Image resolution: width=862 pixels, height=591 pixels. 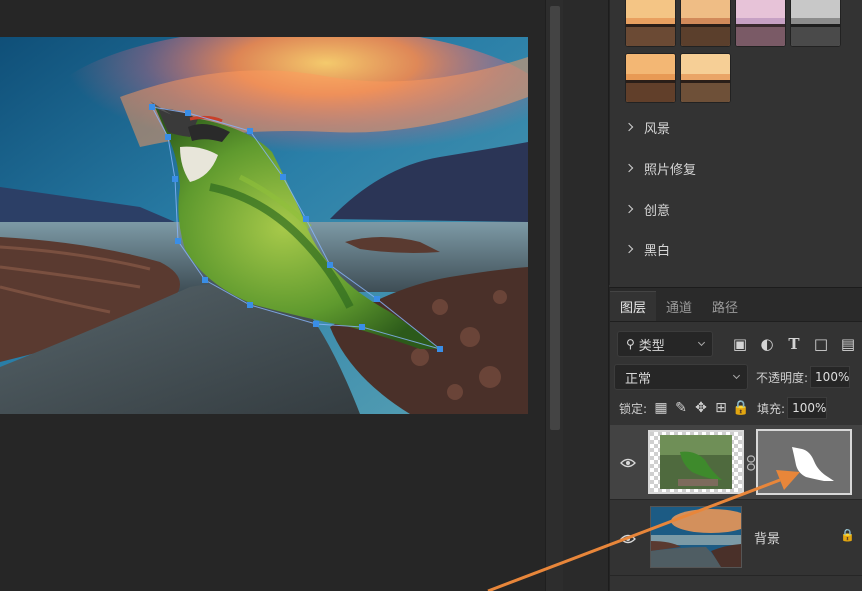 What do you see at coordinates (679, 306) in the screenshot?
I see `tab-channels: 通道` at bounding box center [679, 306].